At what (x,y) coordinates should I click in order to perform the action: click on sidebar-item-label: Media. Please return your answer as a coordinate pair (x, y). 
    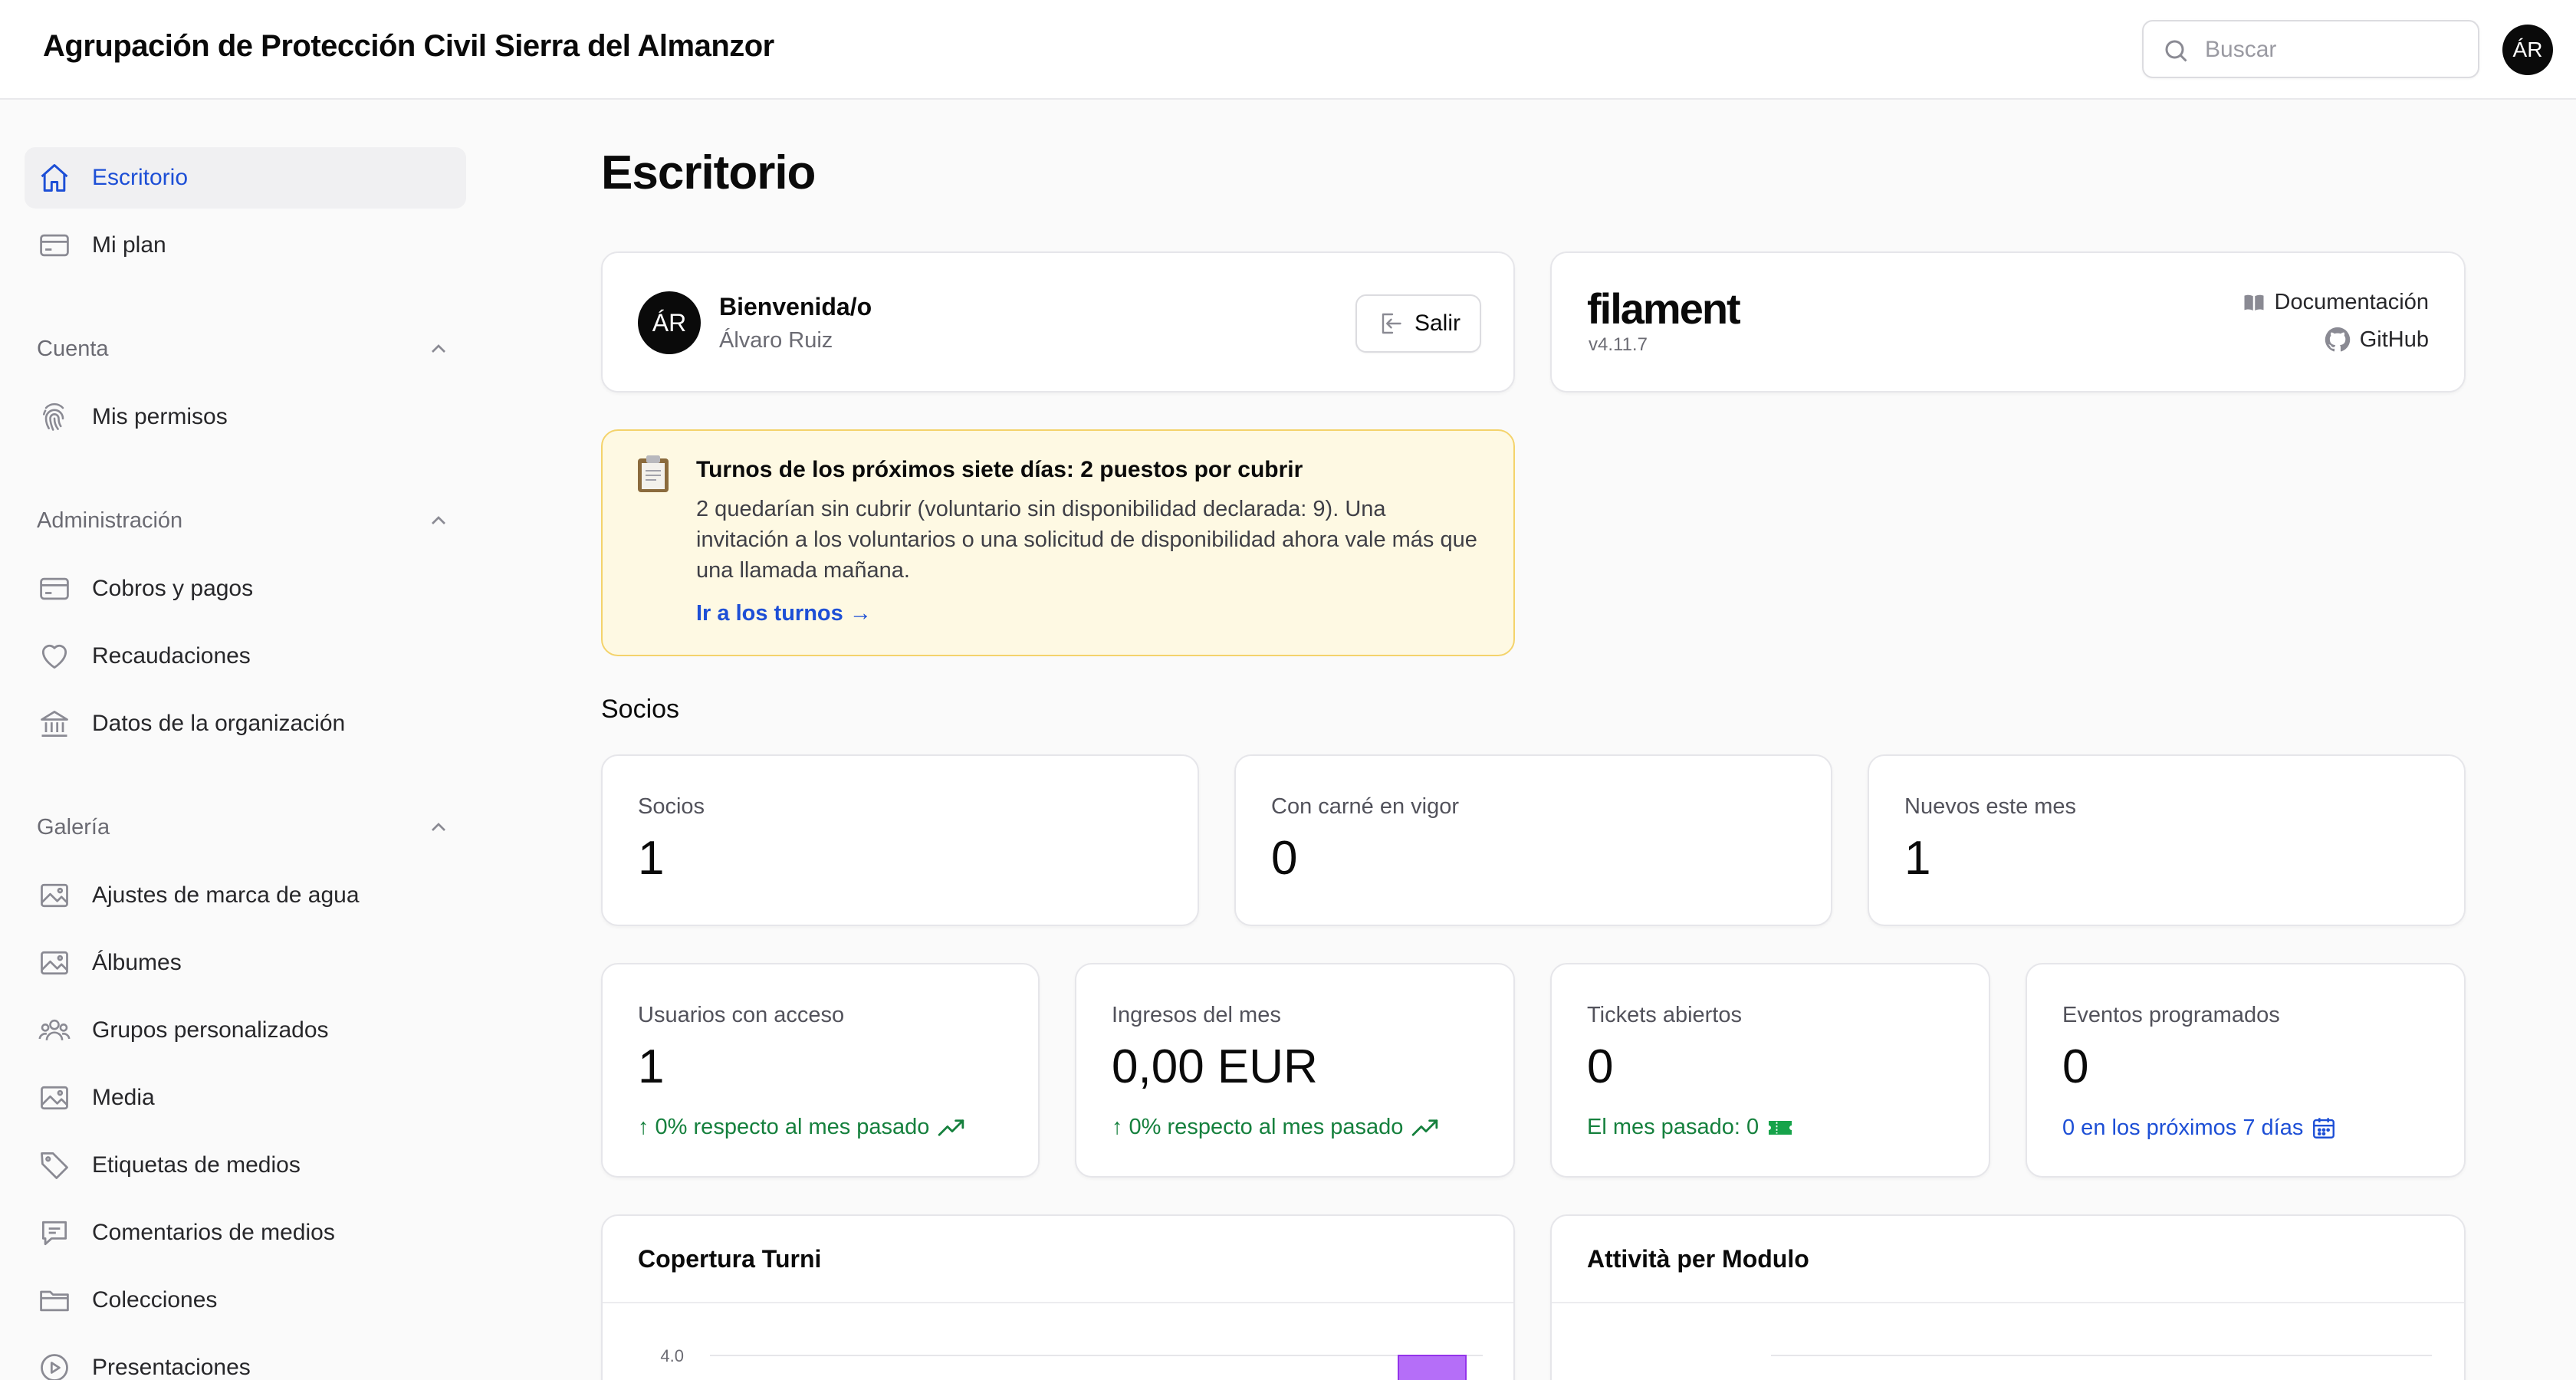
    Looking at the image, I should click on (123, 1097).